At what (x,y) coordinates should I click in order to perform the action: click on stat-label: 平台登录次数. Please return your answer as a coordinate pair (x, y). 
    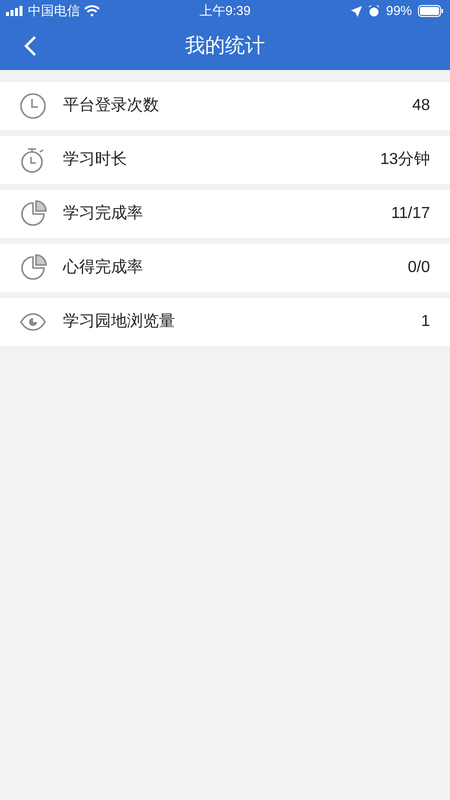
    Looking at the image, I should click on (111, 106).